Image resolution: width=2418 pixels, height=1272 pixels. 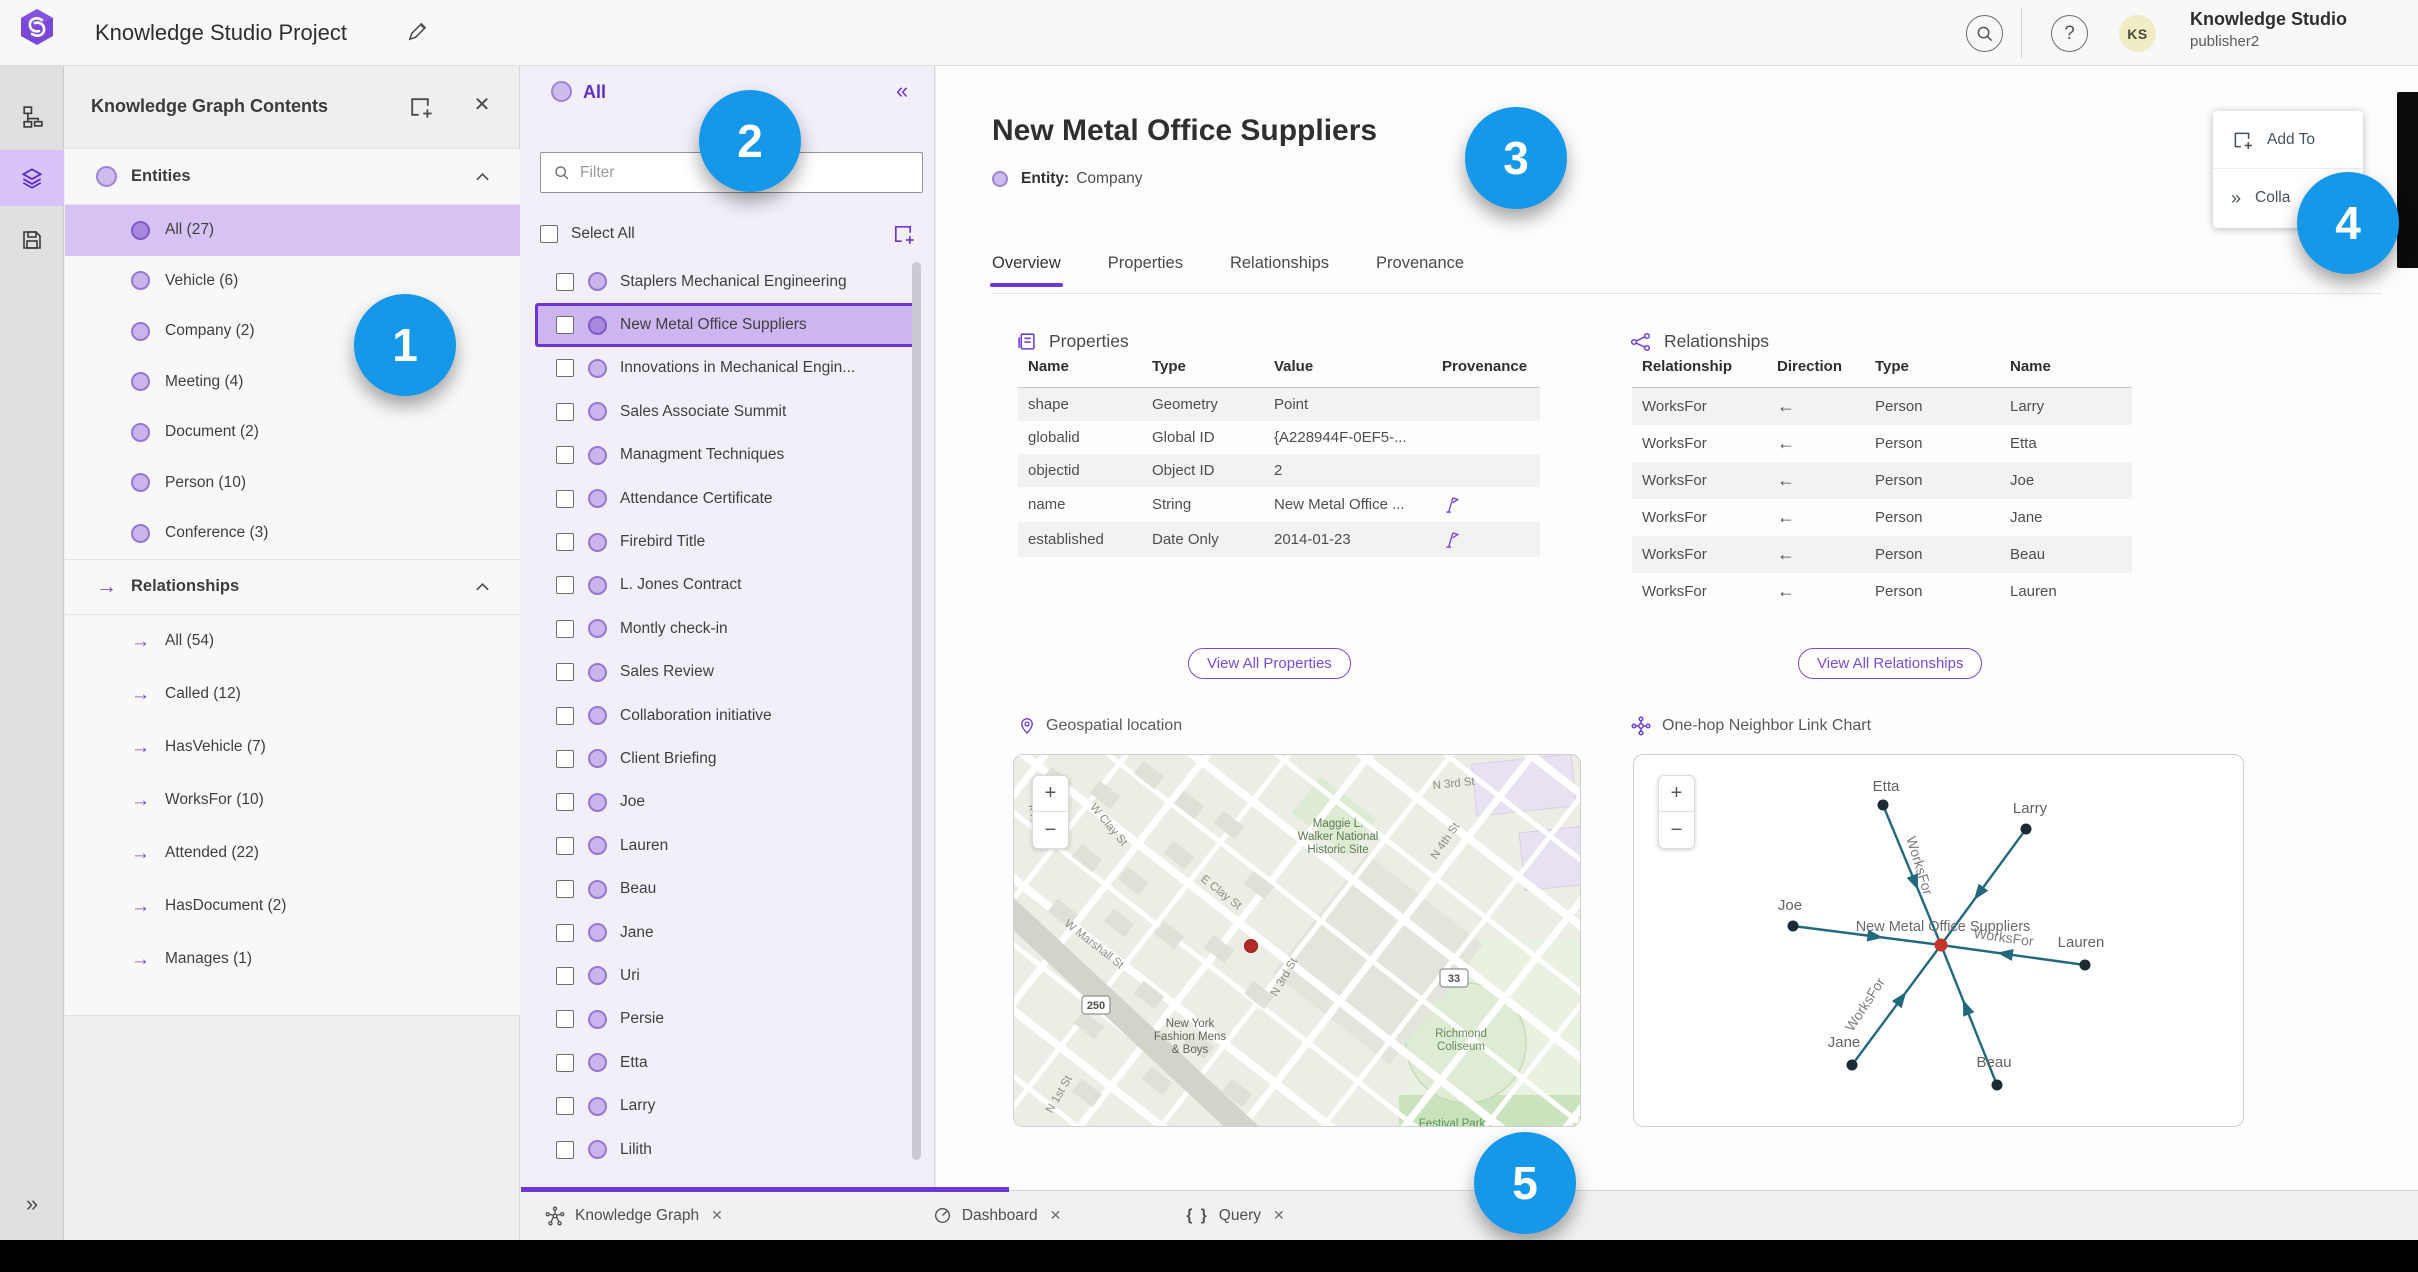 I want to click on collapse-entities-chevron-icon, so click(x=482, y=177).